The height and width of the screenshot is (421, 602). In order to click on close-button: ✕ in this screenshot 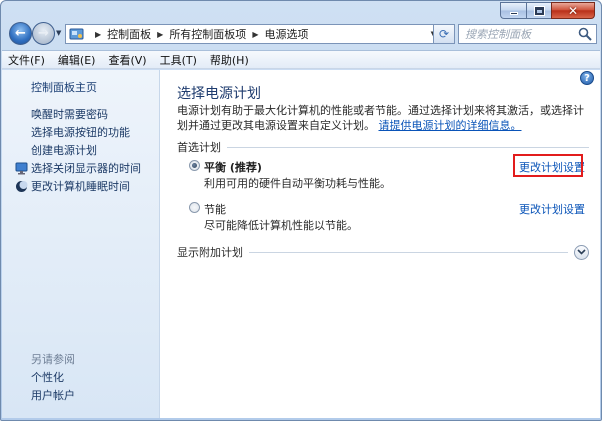, I will do `click(573, 10)`.